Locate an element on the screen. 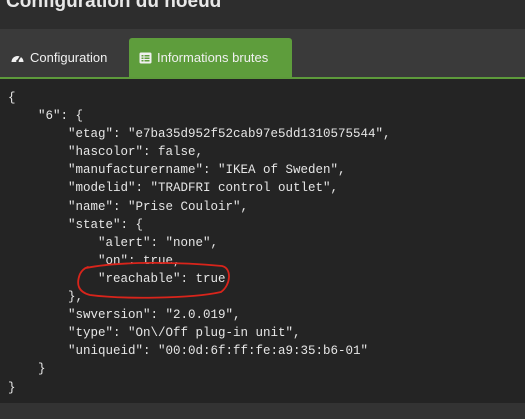 Image resolution: width=525 pixels, height=419 pixels. tab-raw-info-label: Informations brutes is located at coordinates (213, 57).